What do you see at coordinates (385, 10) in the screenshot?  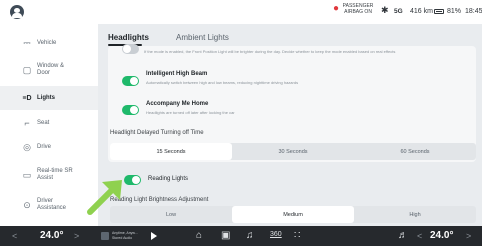 I see `bluetooth-icon: ✱` at bounding box center [385, 10].